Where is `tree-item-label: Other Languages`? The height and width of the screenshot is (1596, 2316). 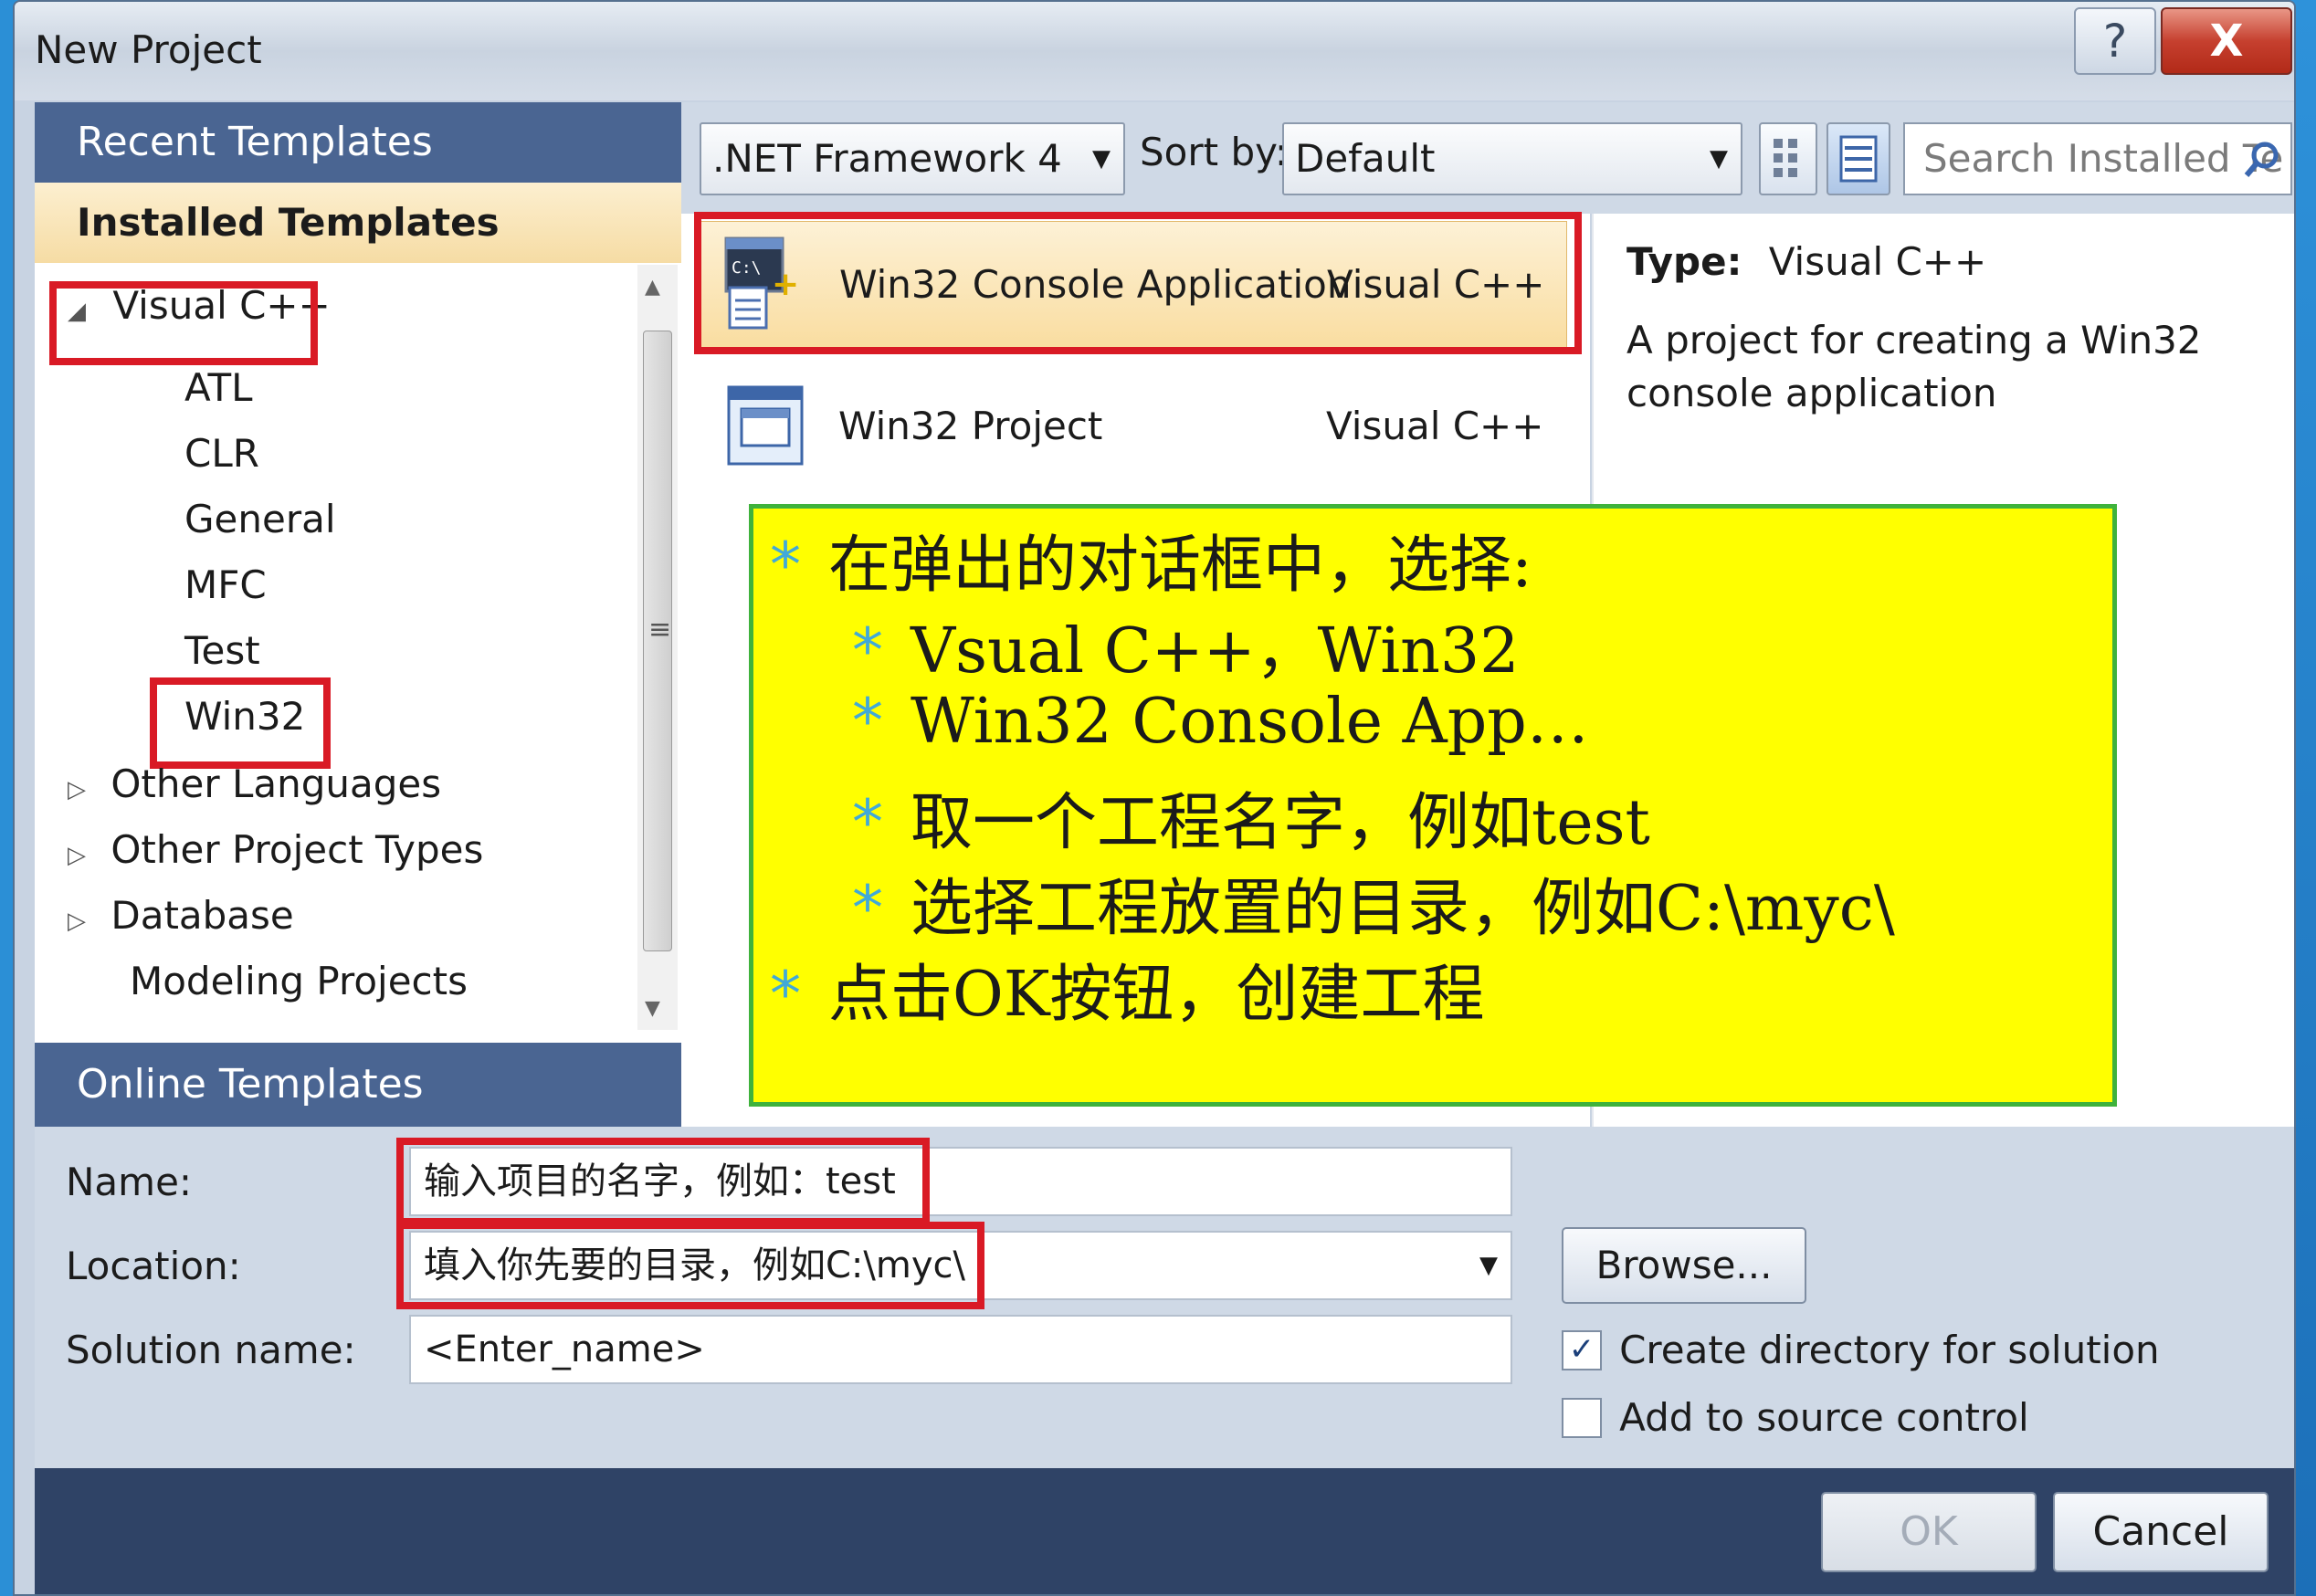 tree-item-label: Other Languages is located at coordinates (276, 783).